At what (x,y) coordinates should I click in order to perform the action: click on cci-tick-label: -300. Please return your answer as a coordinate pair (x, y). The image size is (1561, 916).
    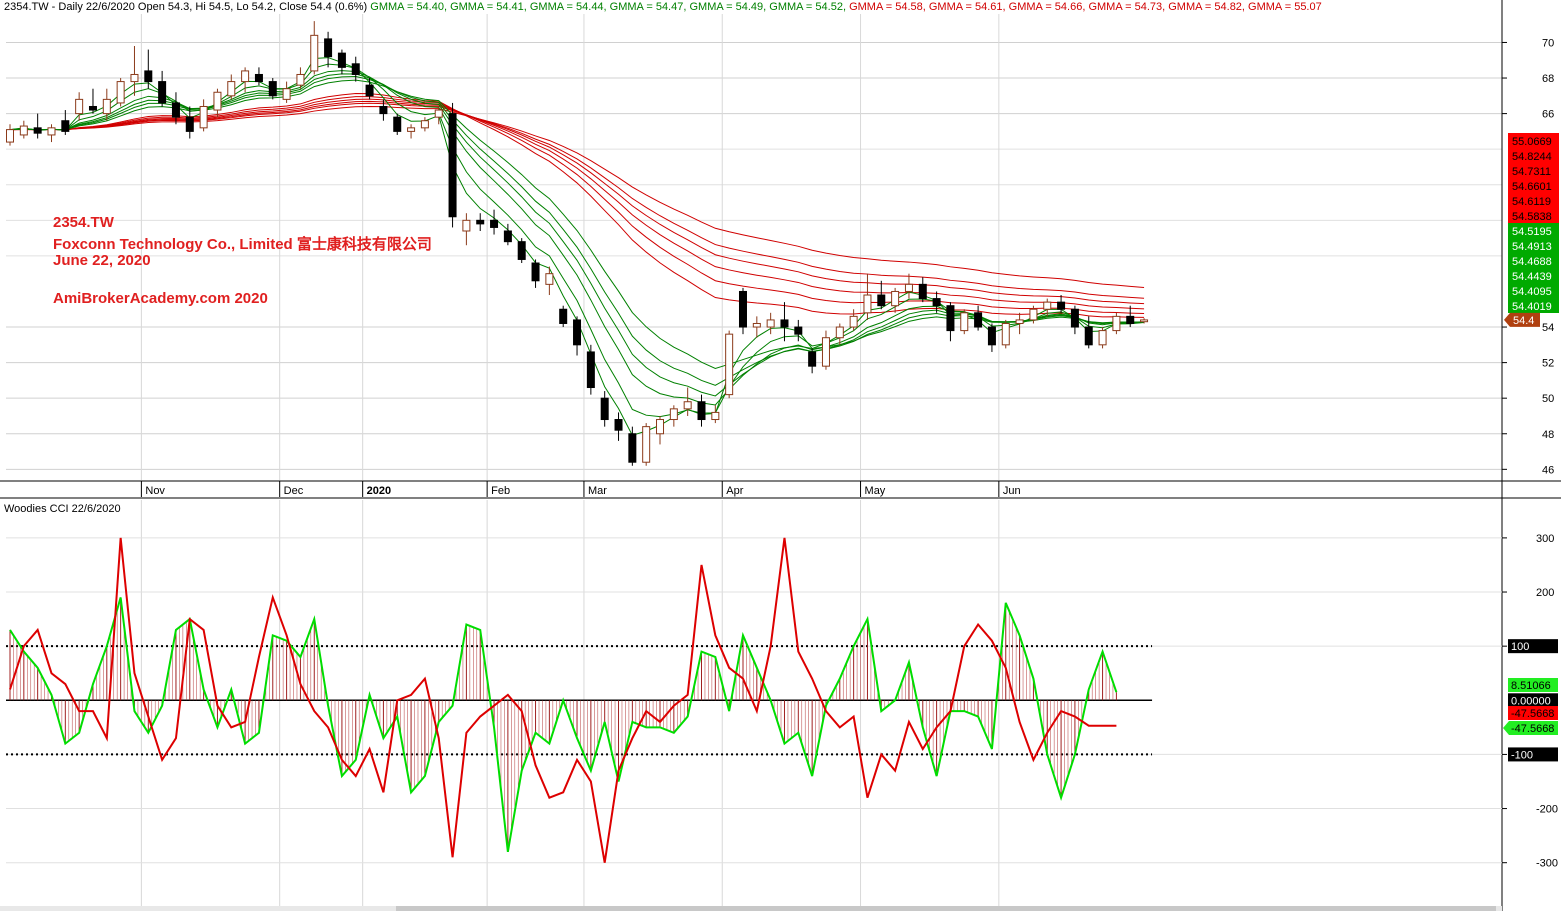
    Looking at the image, I should click on (1547, 864).